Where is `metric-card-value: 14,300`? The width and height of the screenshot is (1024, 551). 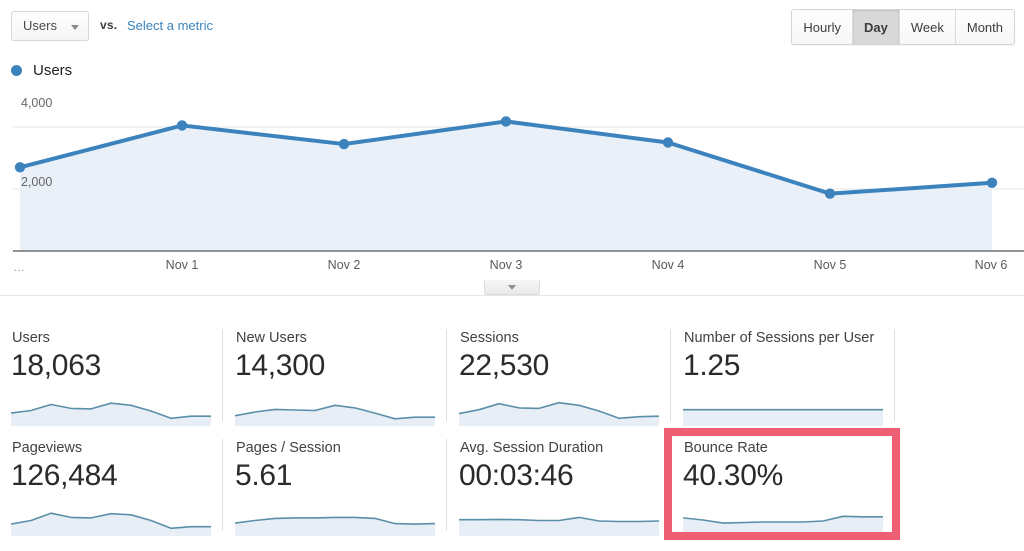 metric-card-value: 14,300 is located at coordinates (280, 365).